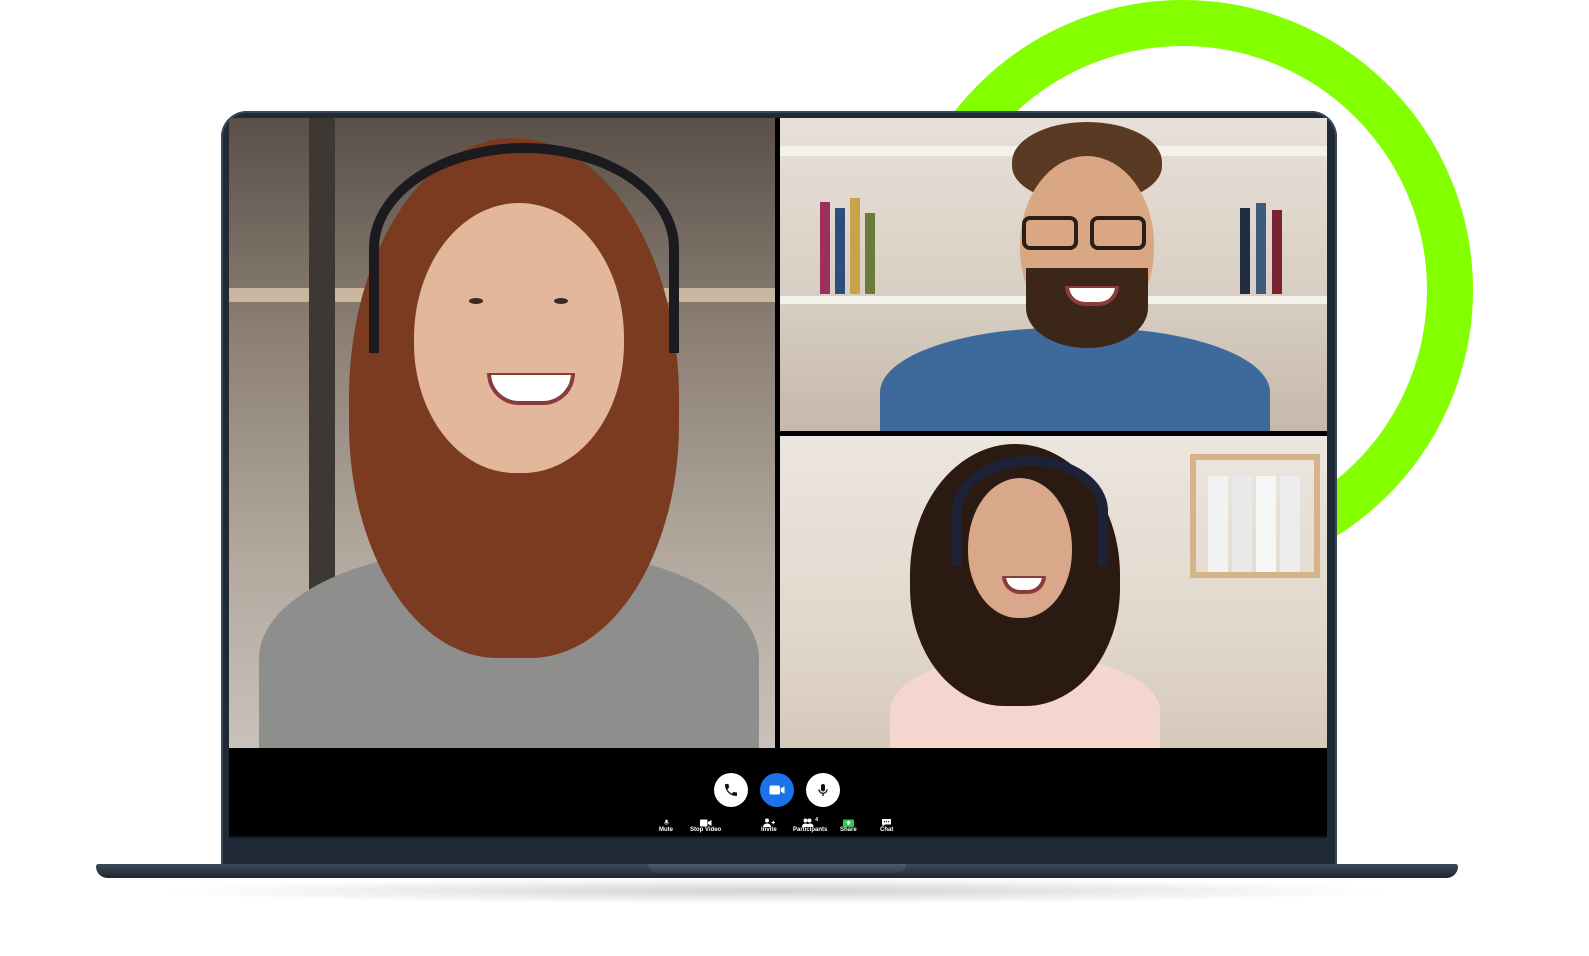  I want to click on laptop-hinge-notch, so click(777, 868).